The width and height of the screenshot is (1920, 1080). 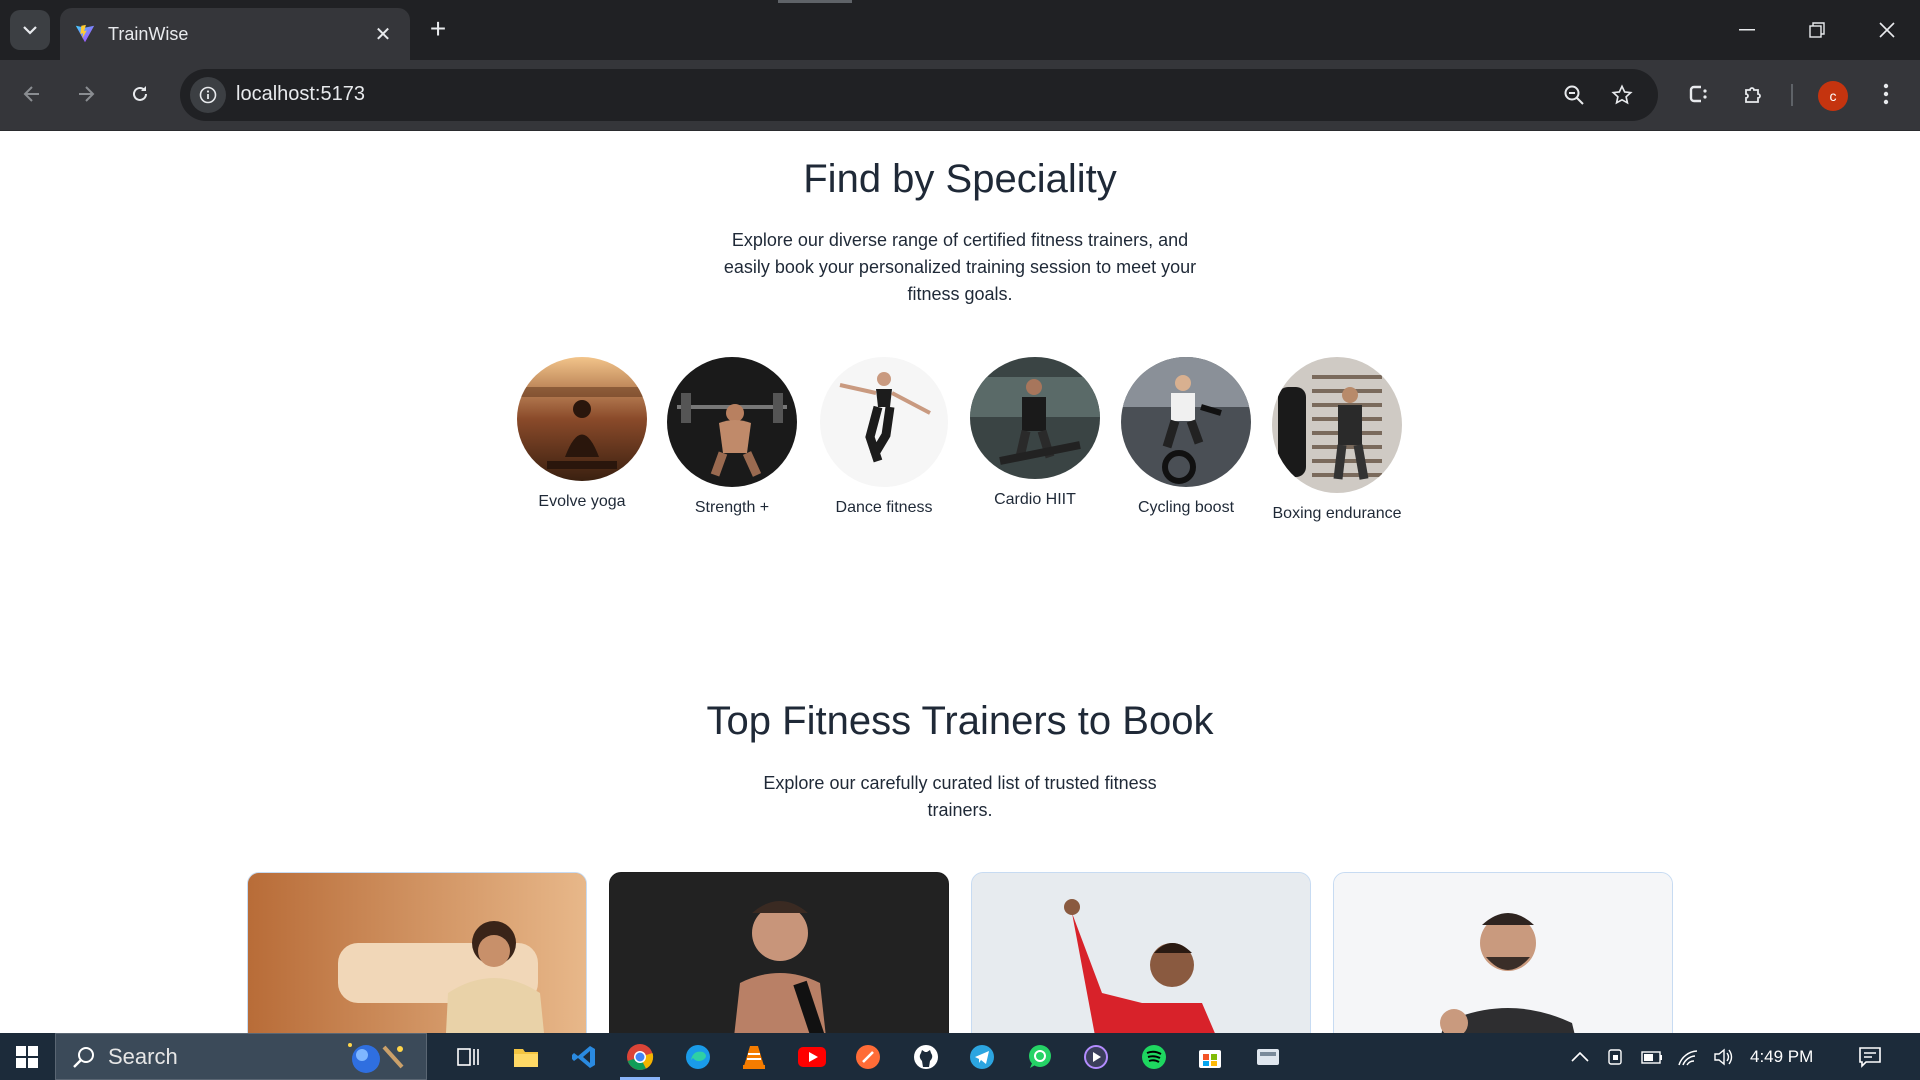 I want to click on speciality-description-line: fitness goals., so click(x=960, y=294).